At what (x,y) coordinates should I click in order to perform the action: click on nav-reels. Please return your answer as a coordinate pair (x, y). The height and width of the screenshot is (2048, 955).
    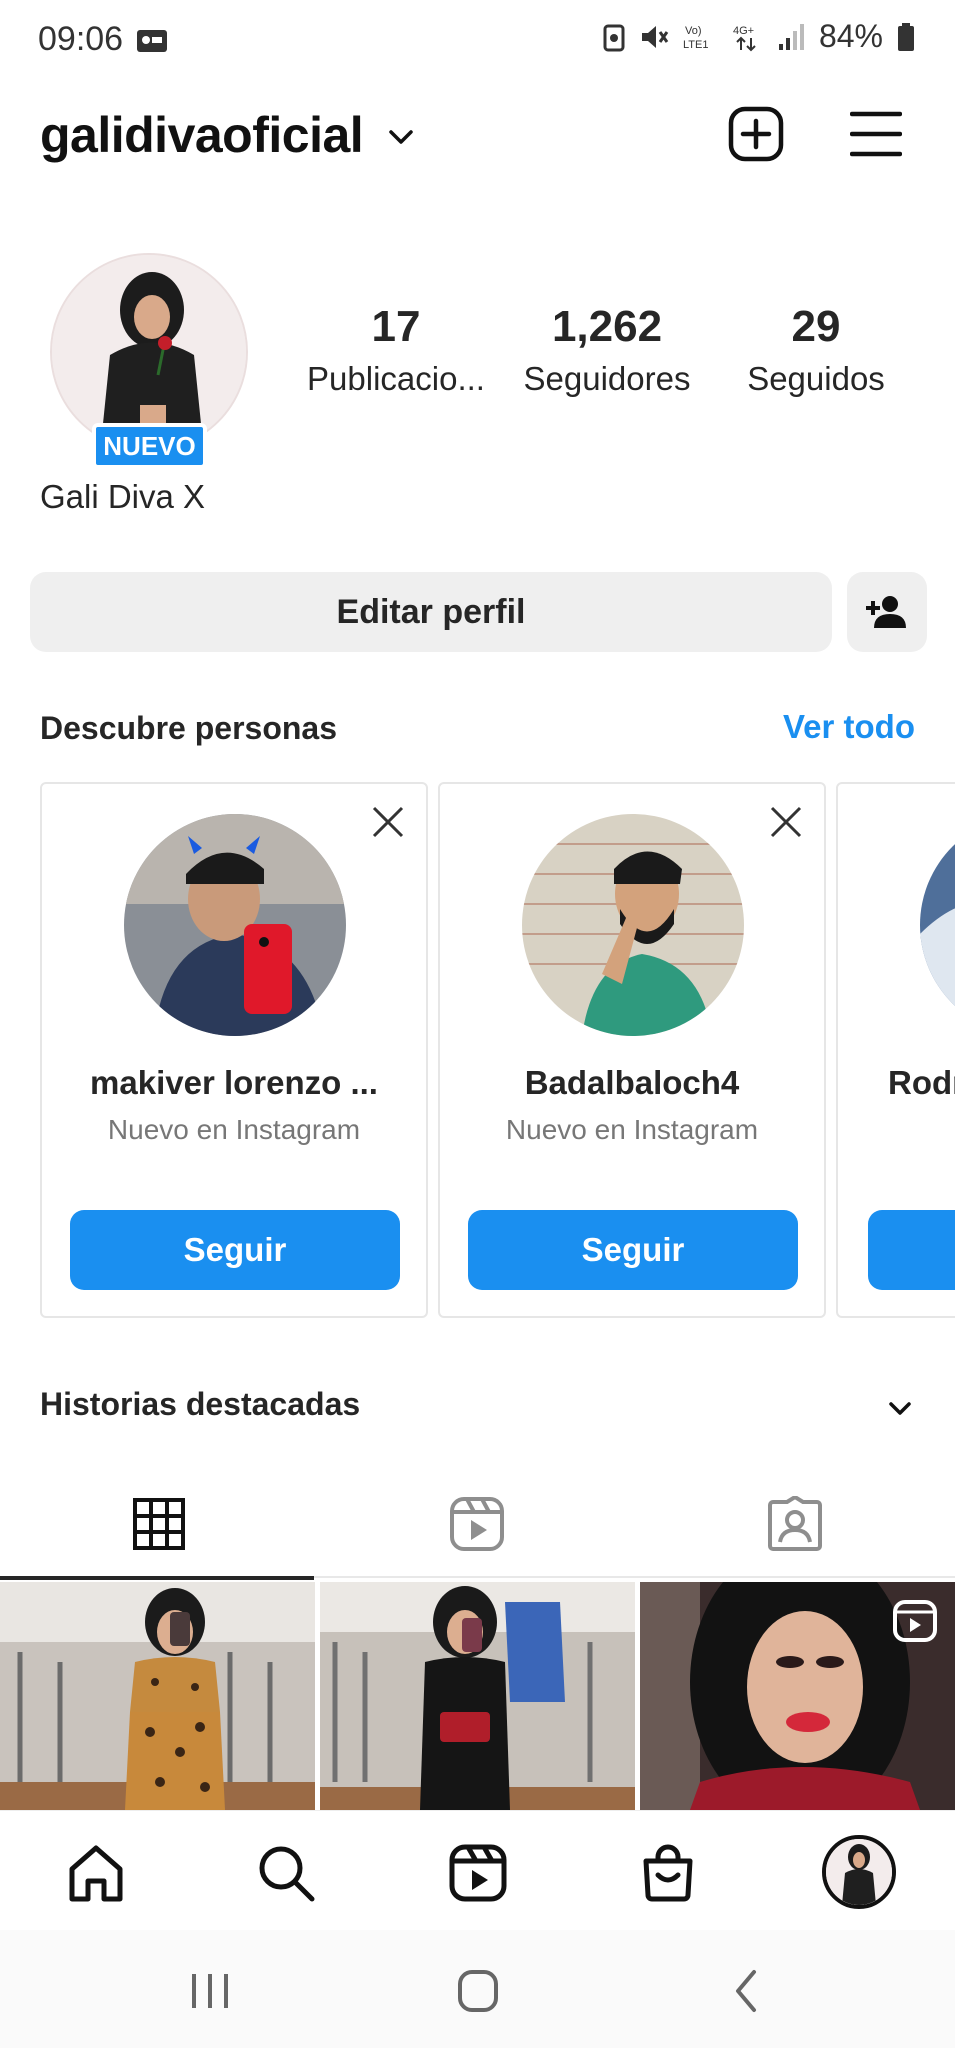
    Looking at the image, I should click on (478, 1873).